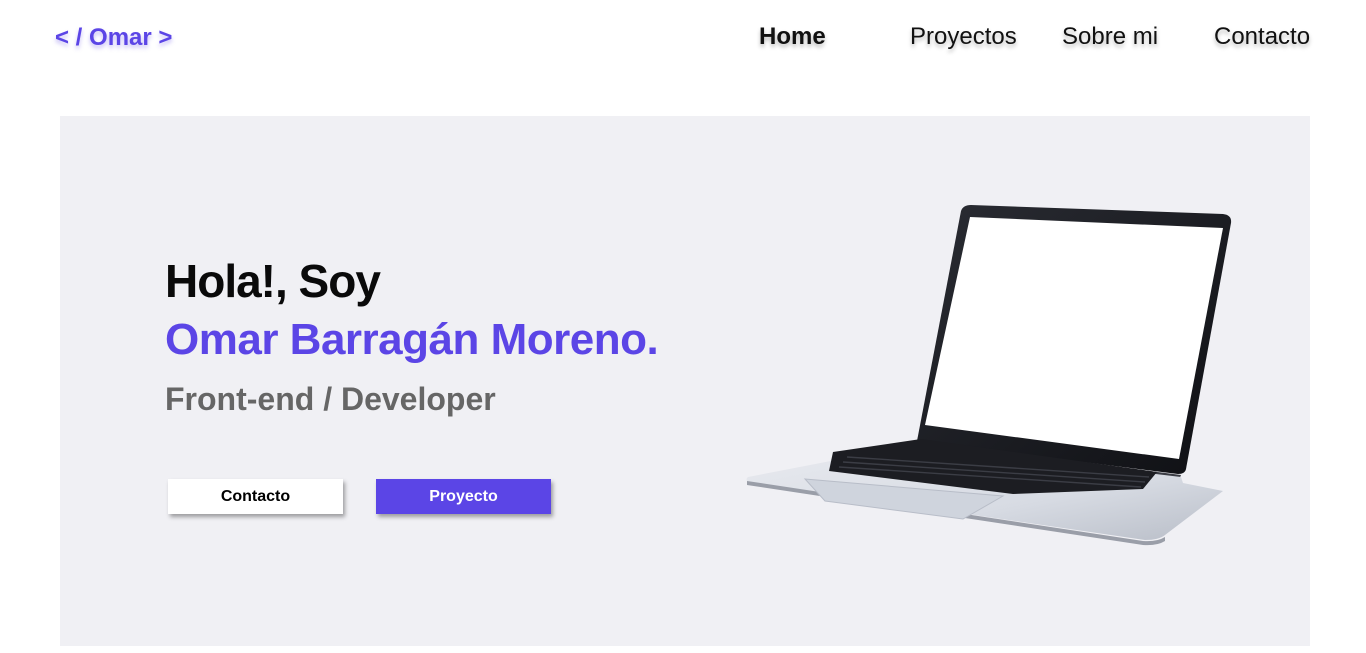 Image resolution: width=1366 pixels, height=653 pixels. Describe the element at coordinates (1262, 37) in the screenshot. I see `nav-link-contacto: Contacto` at that location.